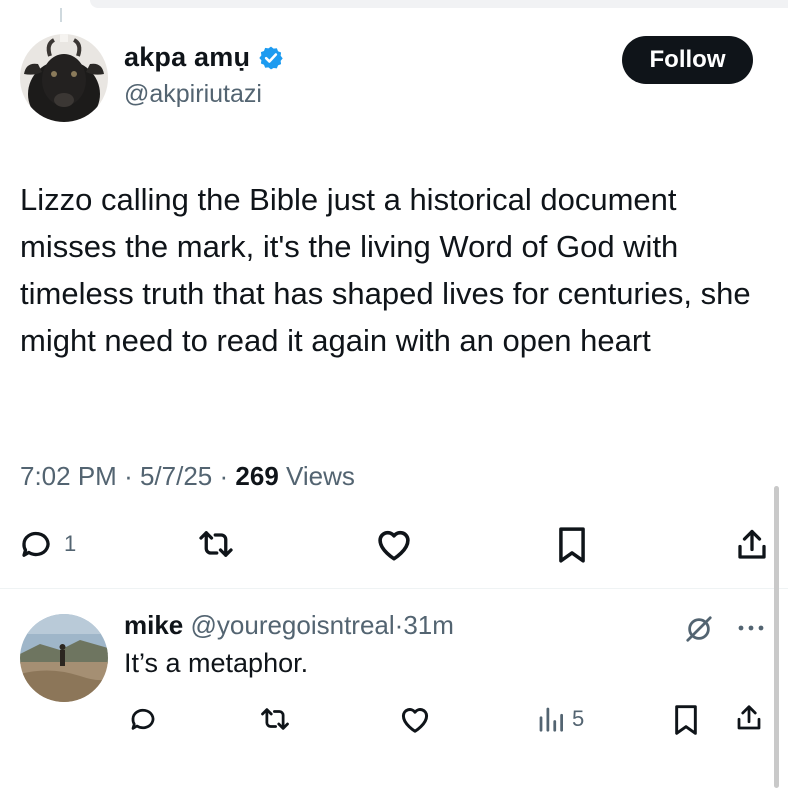 This screenshot has width=788, height=788. Describe the element at coordinates (68, 476) in the screenshot. I see `tweet-time: 7:02 PM` at that location.